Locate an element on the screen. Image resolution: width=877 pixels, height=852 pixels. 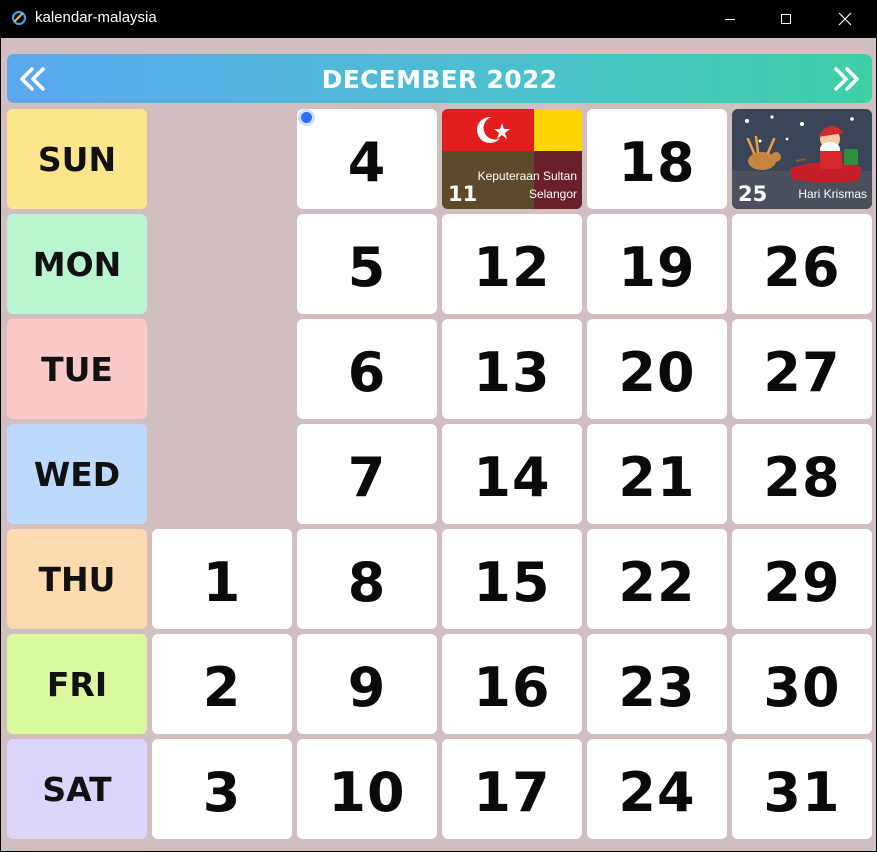
day-label-sat: SAT is located at coordinates (77, 789).